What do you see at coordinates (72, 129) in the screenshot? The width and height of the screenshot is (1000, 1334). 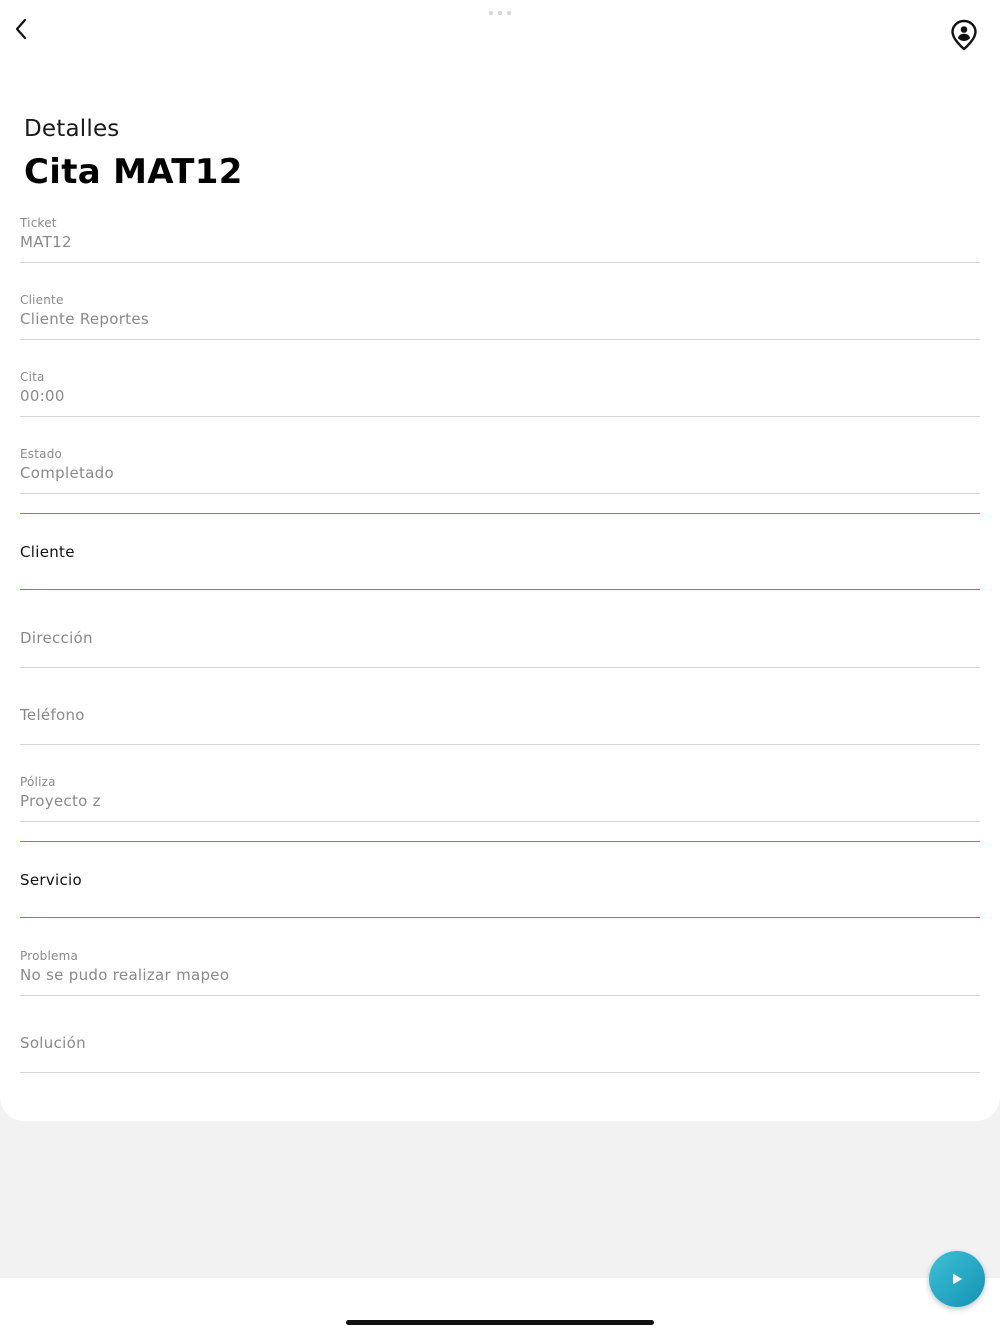 I see `page-subtitle: Detalles` at bounding box center [72, 129].